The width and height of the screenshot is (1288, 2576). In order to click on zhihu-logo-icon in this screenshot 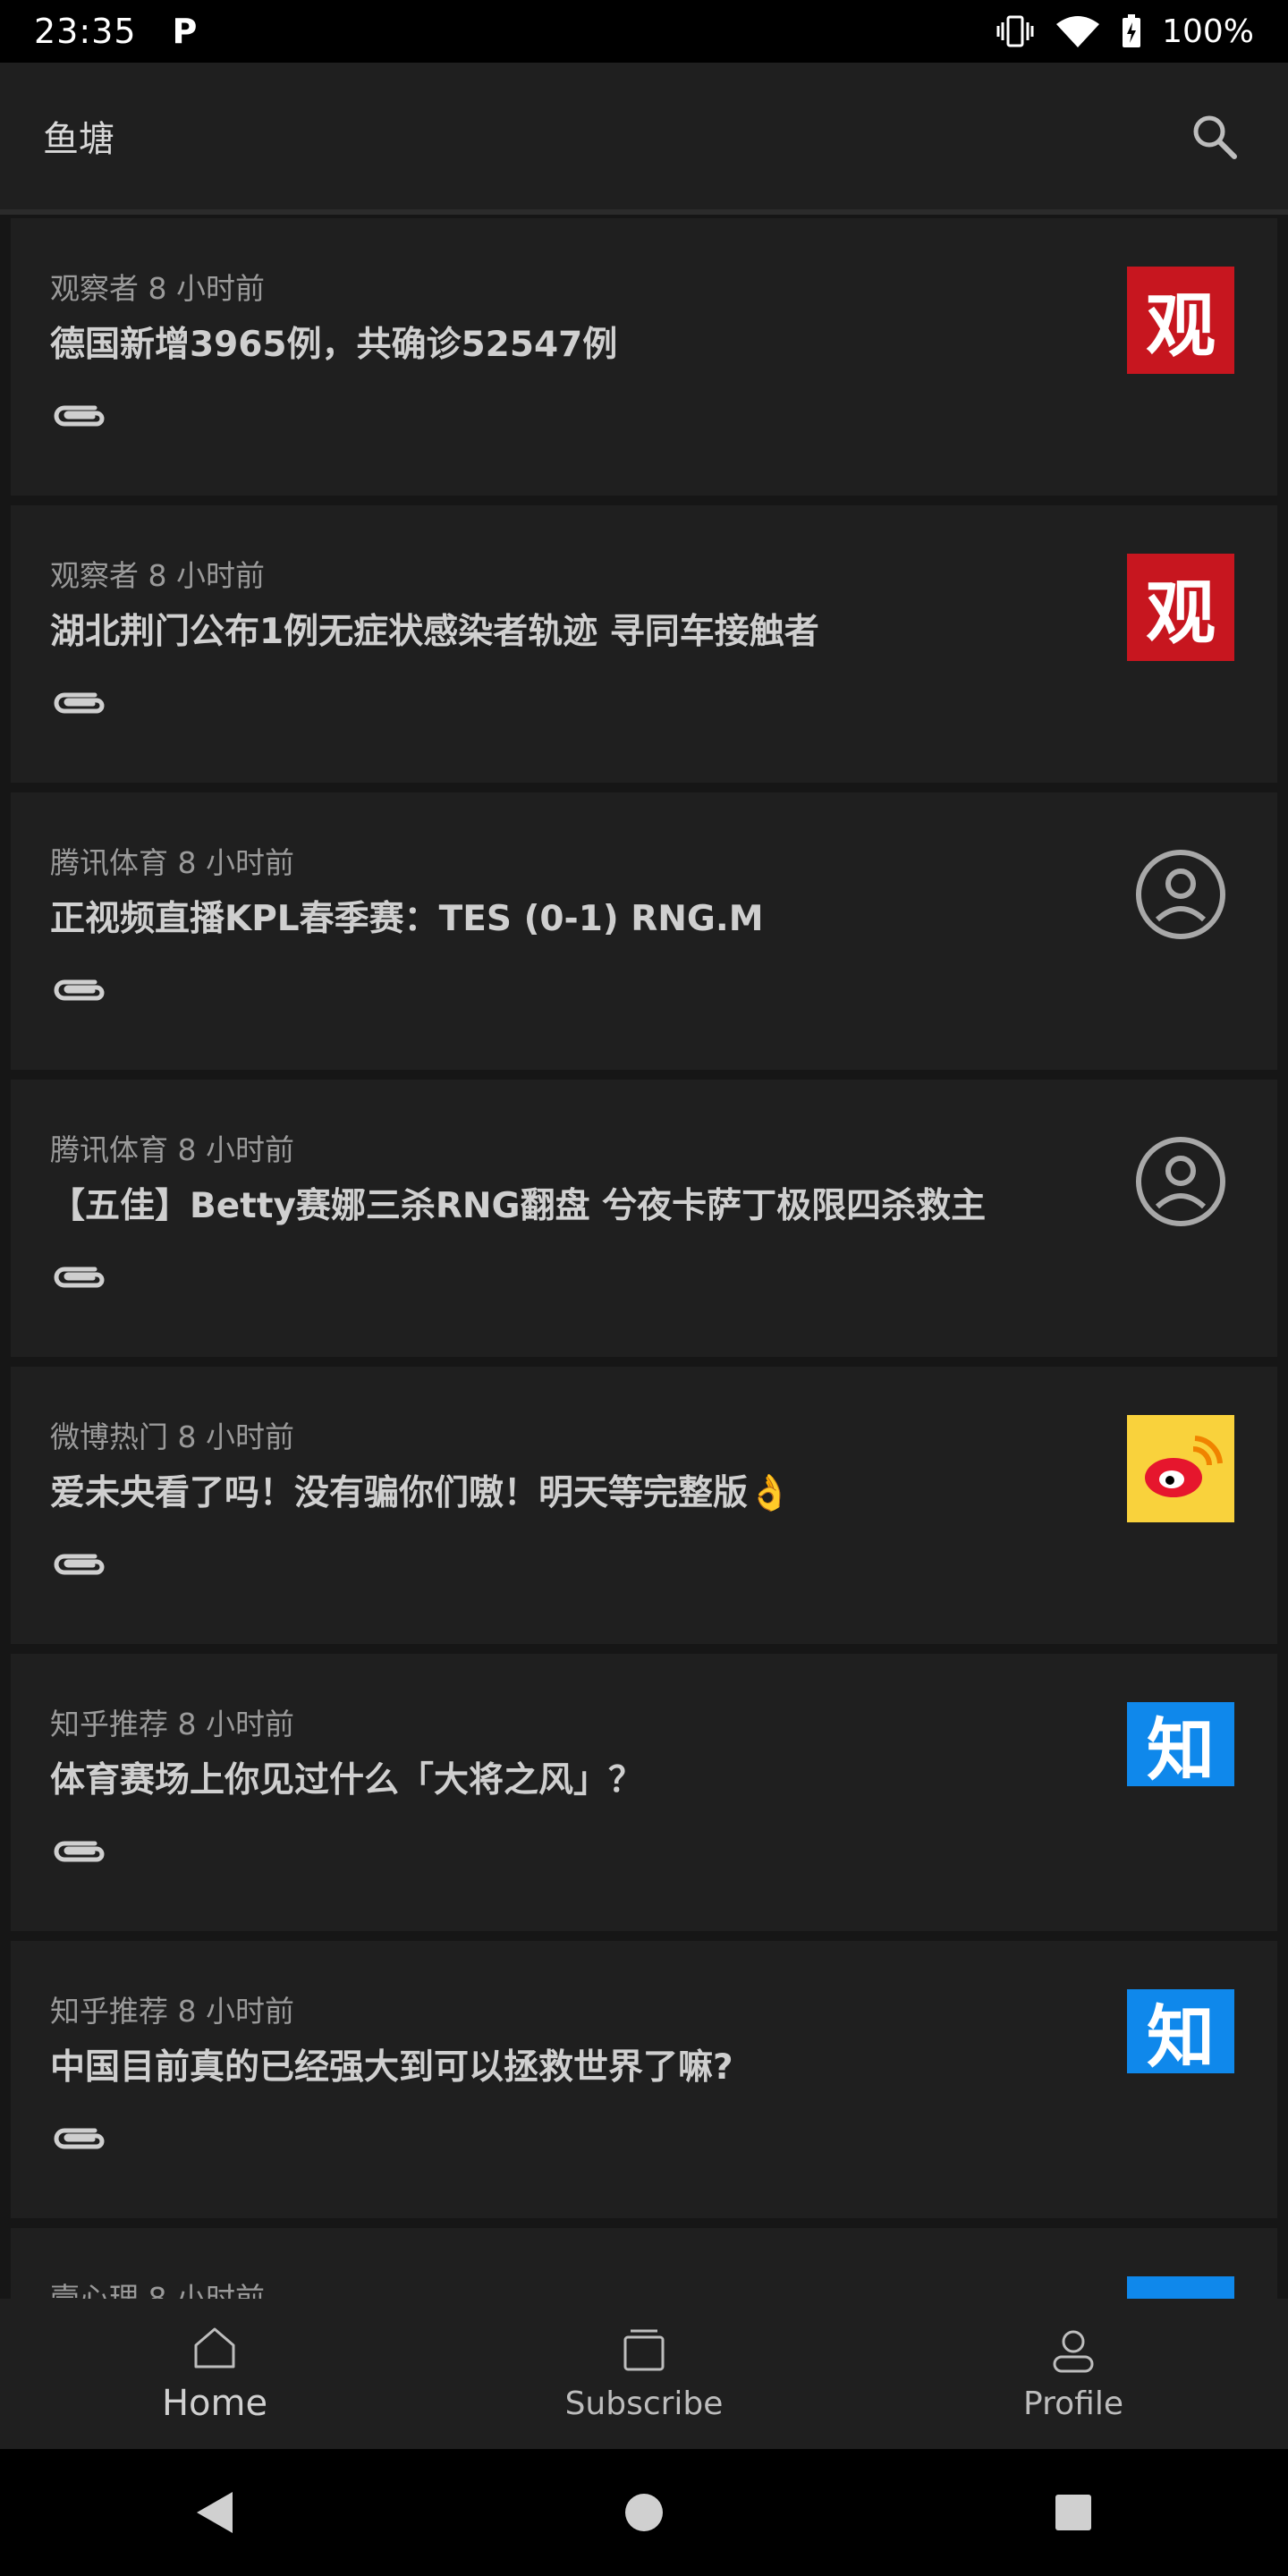, I will do `click(1180, 2287)`.